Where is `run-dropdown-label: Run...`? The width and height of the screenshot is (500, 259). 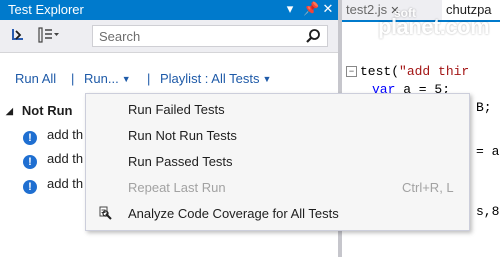 run-dropdown-label: Run... is located at coordinates (101, 78).